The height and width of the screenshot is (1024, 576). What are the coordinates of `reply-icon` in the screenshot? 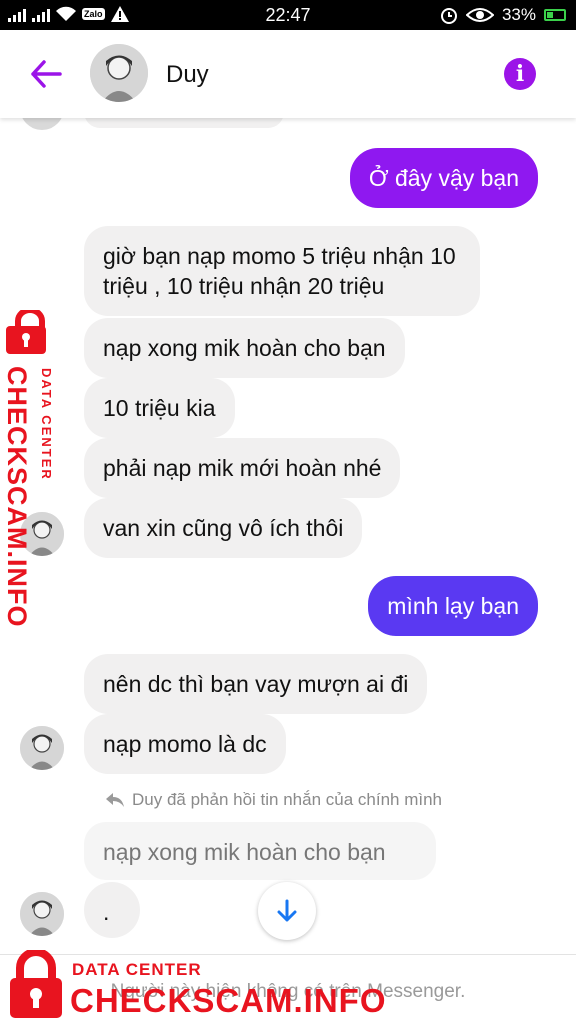 It's located at (115, 800).